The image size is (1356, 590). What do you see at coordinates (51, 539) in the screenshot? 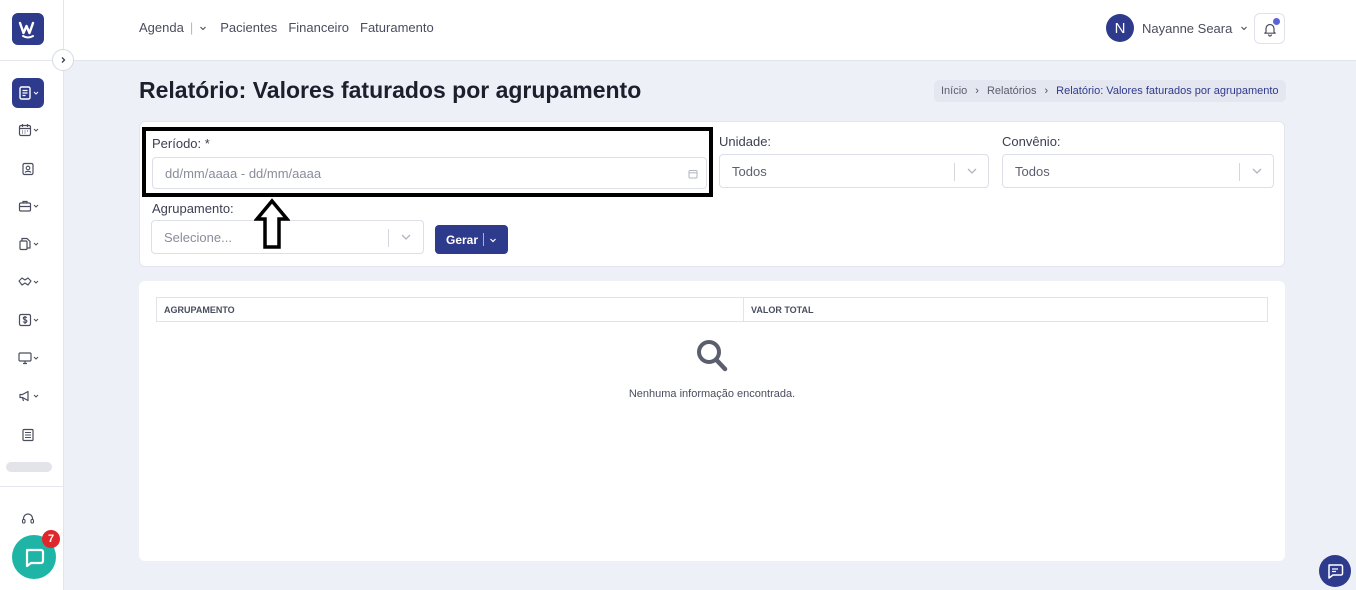
I see `chat-unread-badge: 7` at bounding box center [51, 539].